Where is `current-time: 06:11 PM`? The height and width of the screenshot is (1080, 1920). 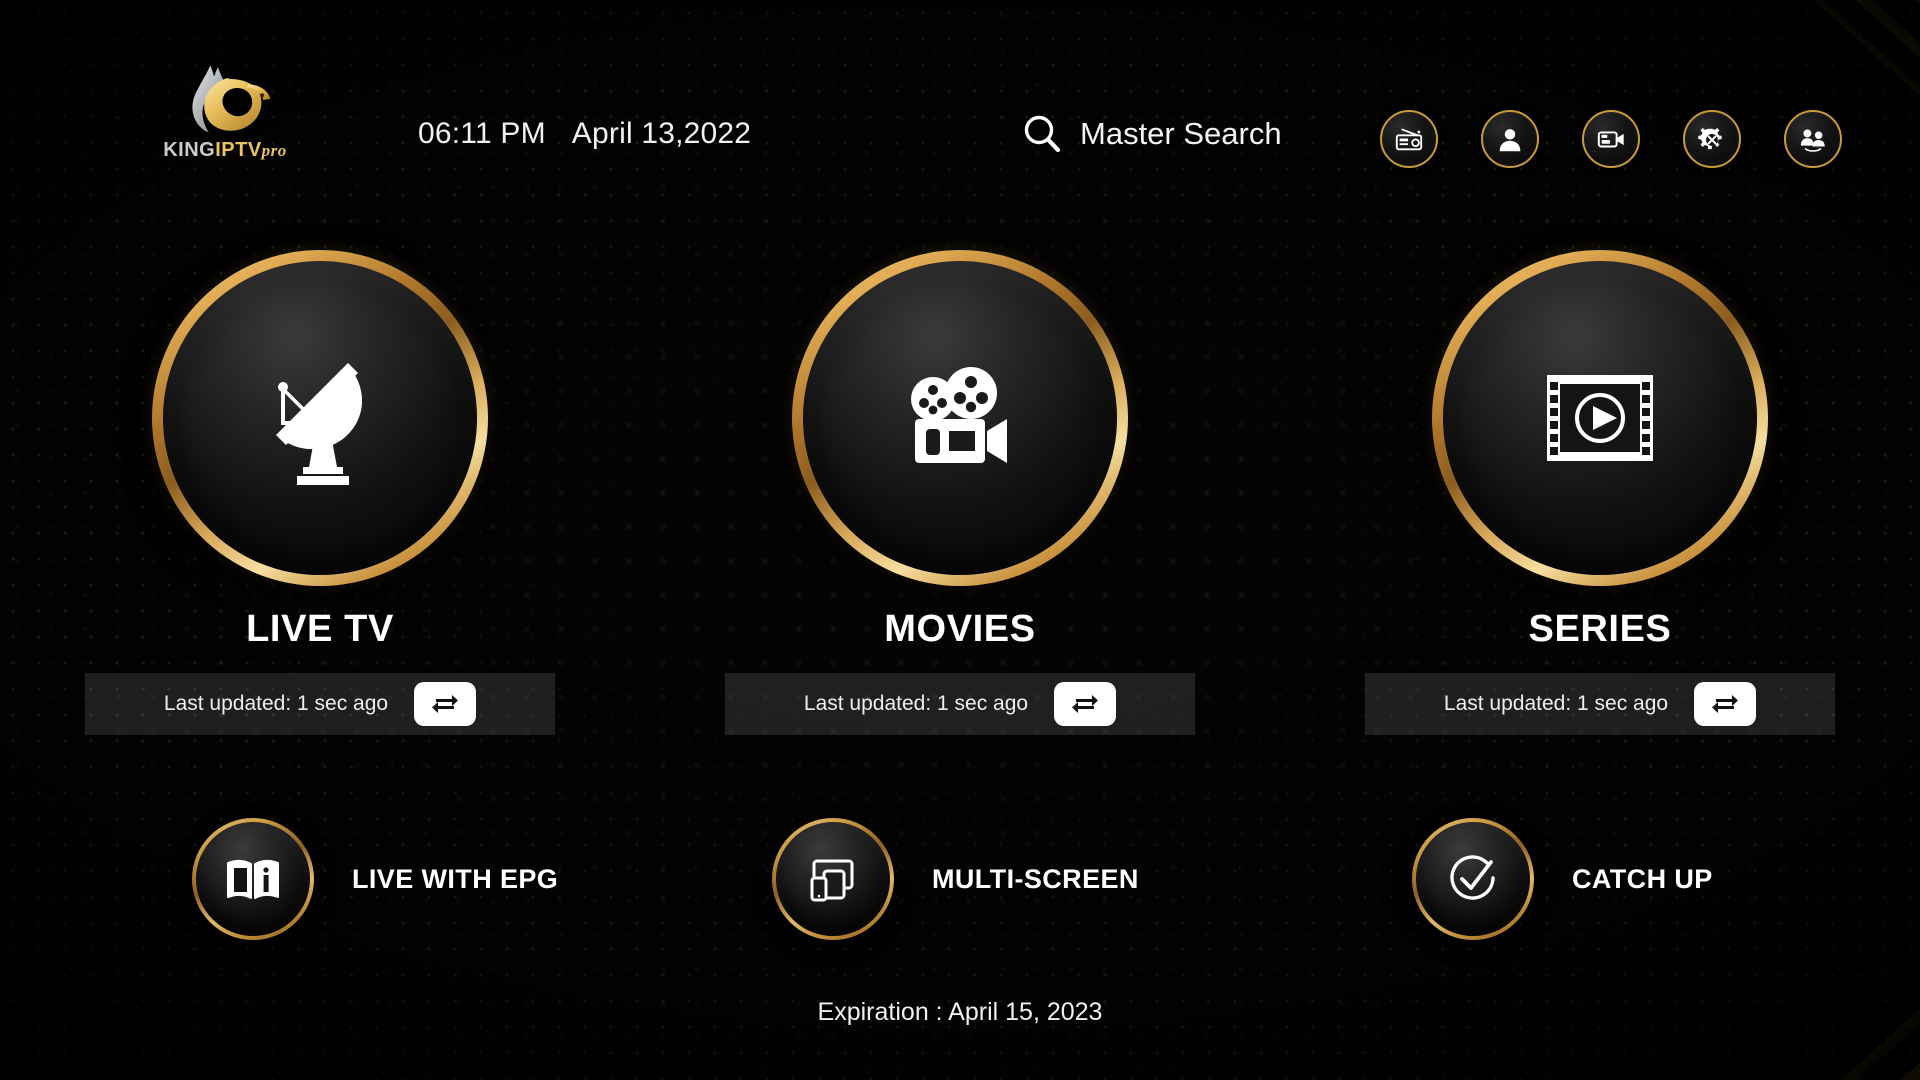 current-time: 06:11 PM is located at coordinates (482, 133).